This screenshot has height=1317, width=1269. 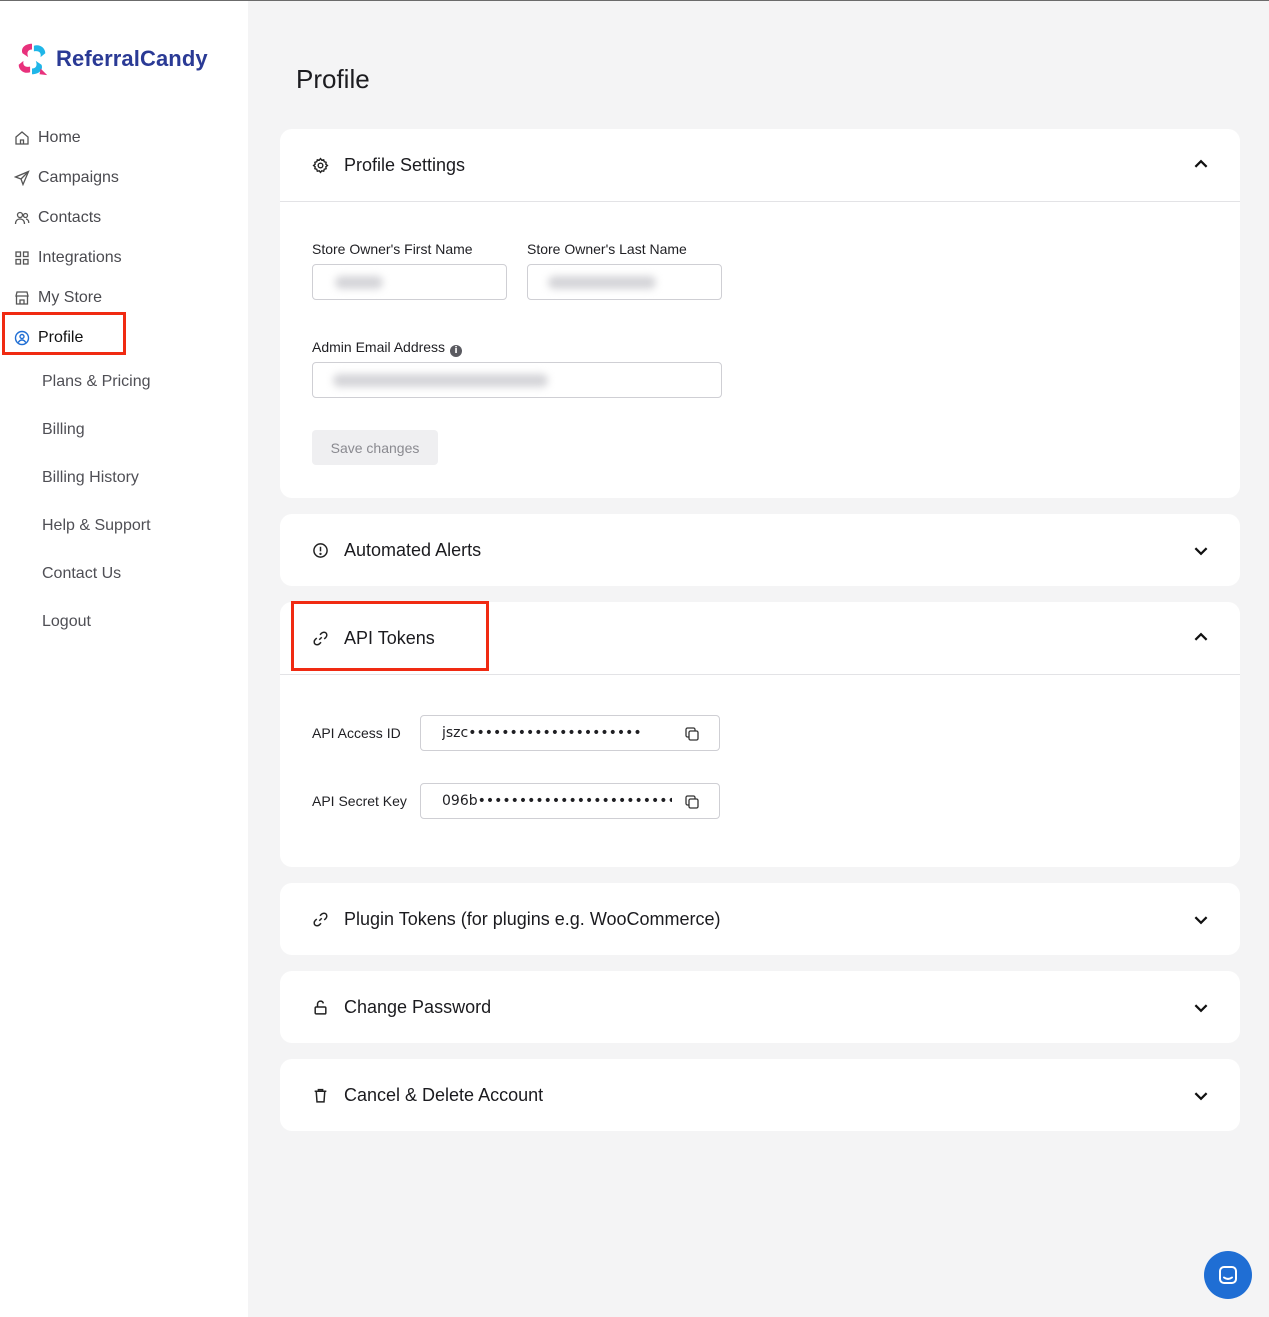 I want to click on profile-settings-title: Profile Settings, so click(x=405, y=164).